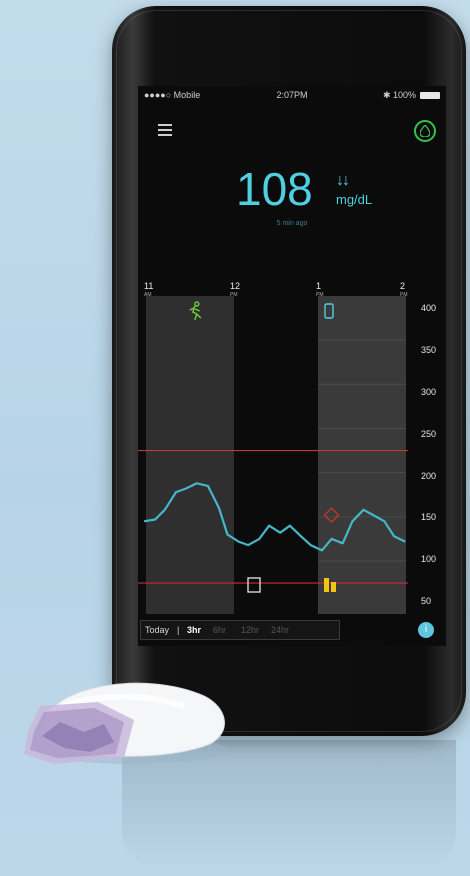 Image resolution: width=470 pixels, height=876 pixels. I want to click on y-label-200: 200, so click(429, 476).